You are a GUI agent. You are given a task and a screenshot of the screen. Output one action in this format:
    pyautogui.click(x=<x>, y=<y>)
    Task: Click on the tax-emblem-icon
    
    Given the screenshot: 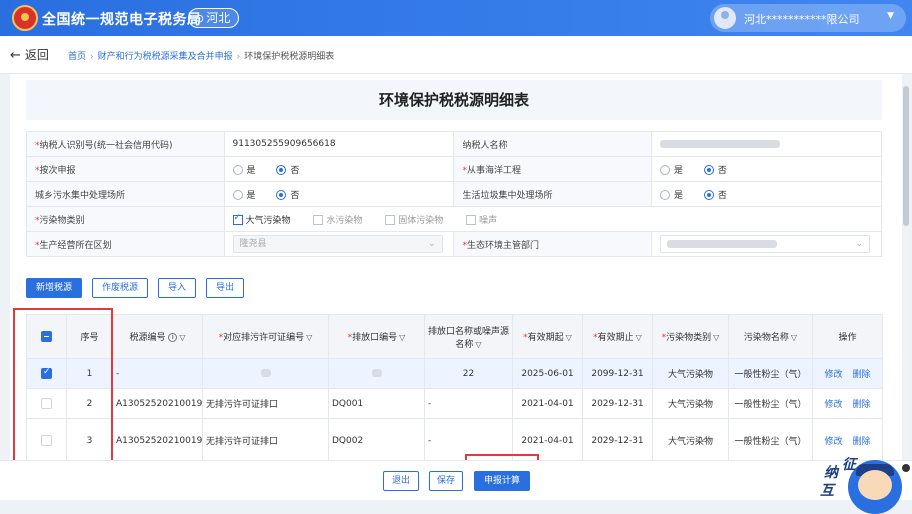 What is the action you would take?
    pyautogui.click(x=25, y=18)
    